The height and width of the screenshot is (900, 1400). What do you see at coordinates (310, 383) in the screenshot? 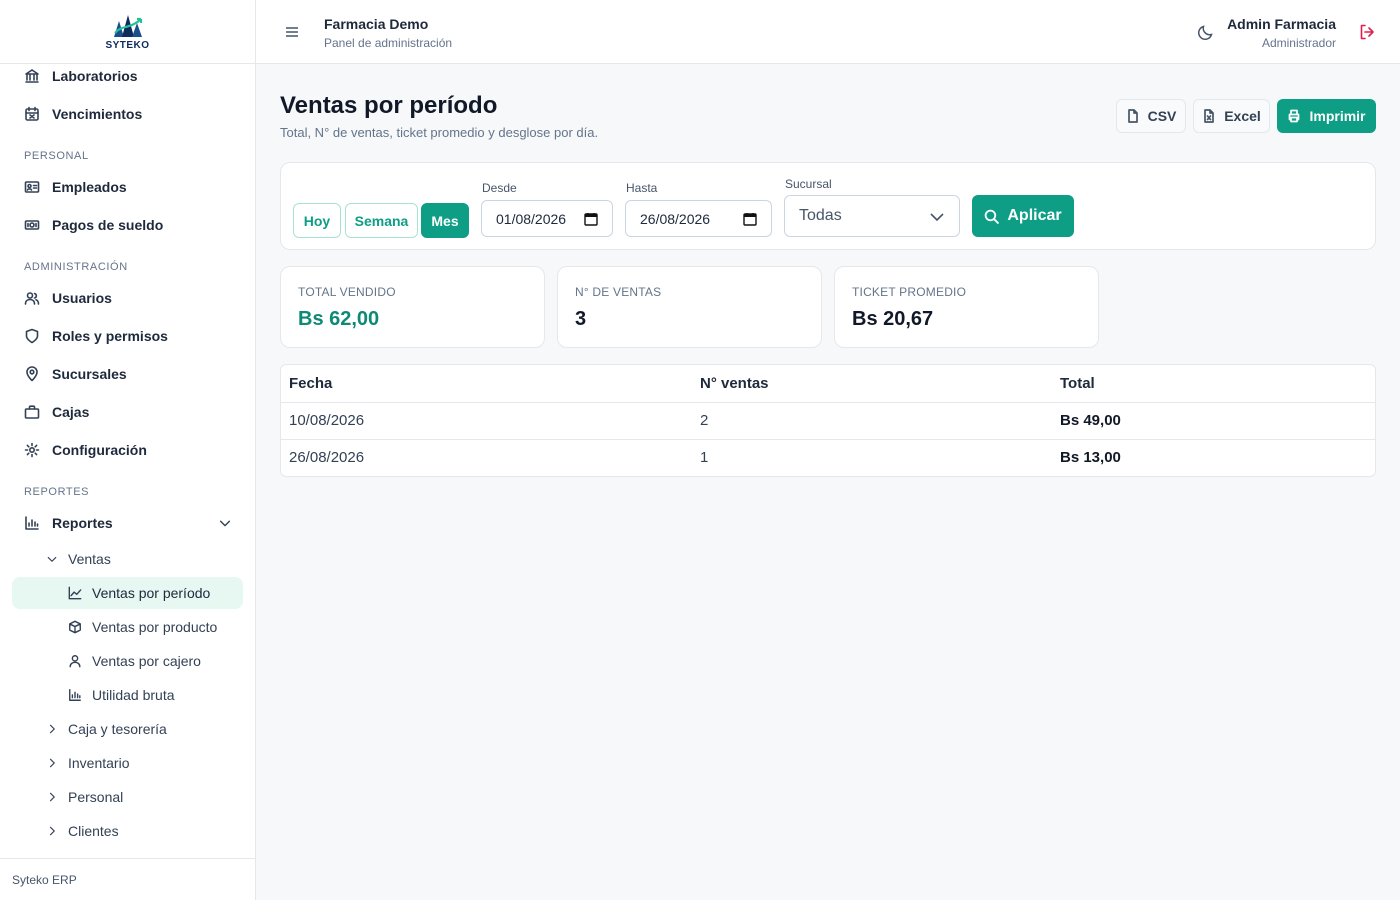
I see `column-header-fecha: Fecha` at bounding box center [310, 383].